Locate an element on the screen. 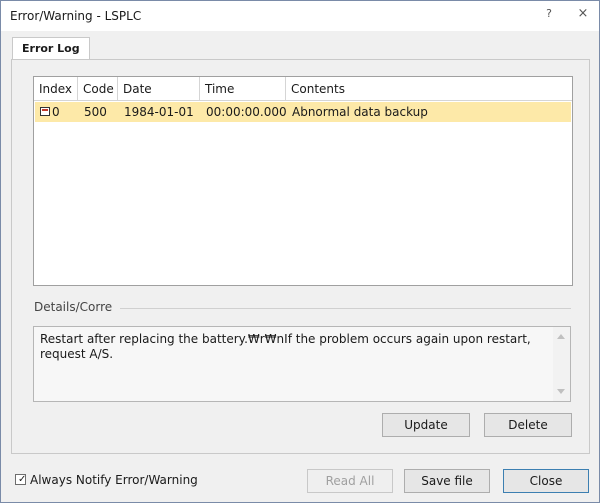 Image resolution: width=600 pixels, height=503 pixels. column-header-code: Code is located at coordinates (98, 89).